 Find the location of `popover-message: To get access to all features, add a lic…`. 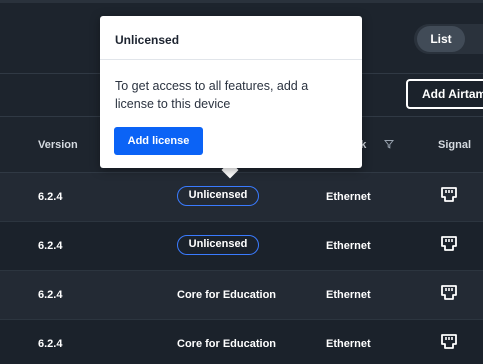

popover-message: To get access to all features, add a lic… is located at coordinates (212, 95).